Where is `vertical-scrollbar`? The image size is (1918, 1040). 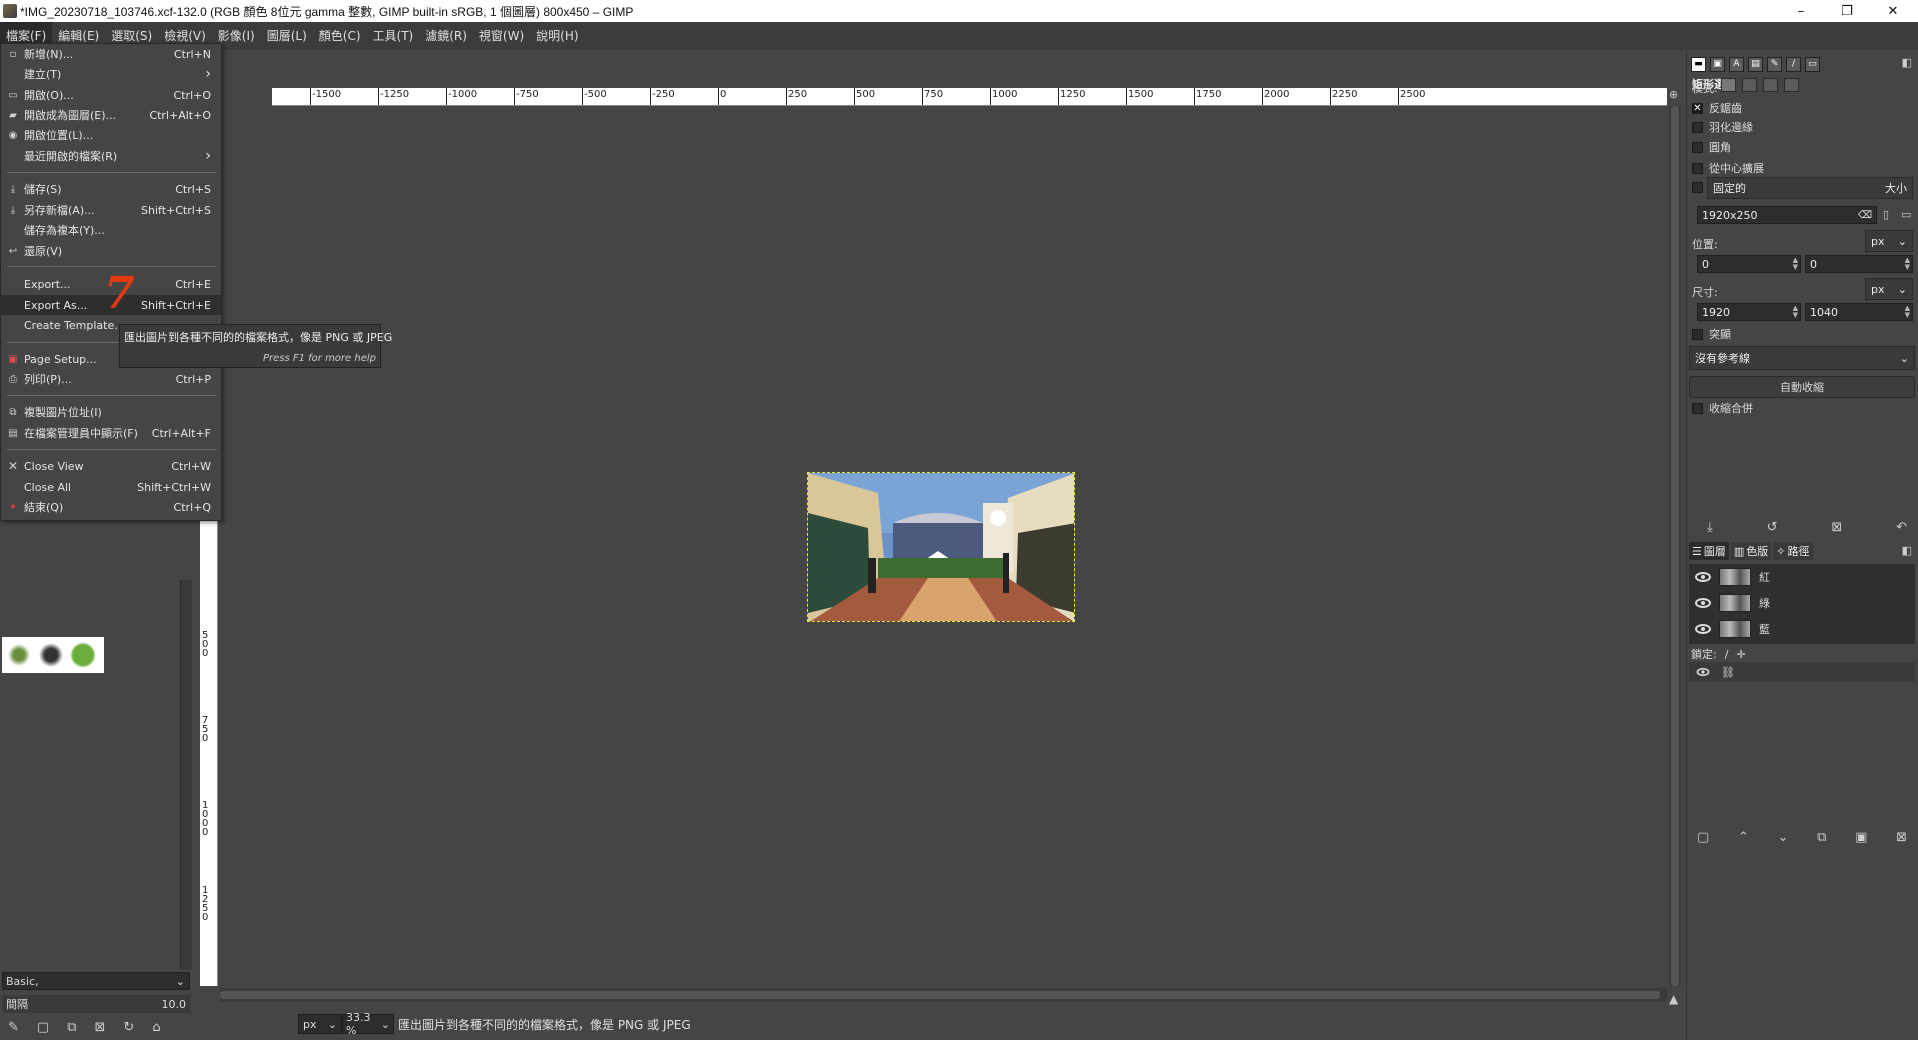 vertical-scrollbar is located at coordinates (1675, 546).